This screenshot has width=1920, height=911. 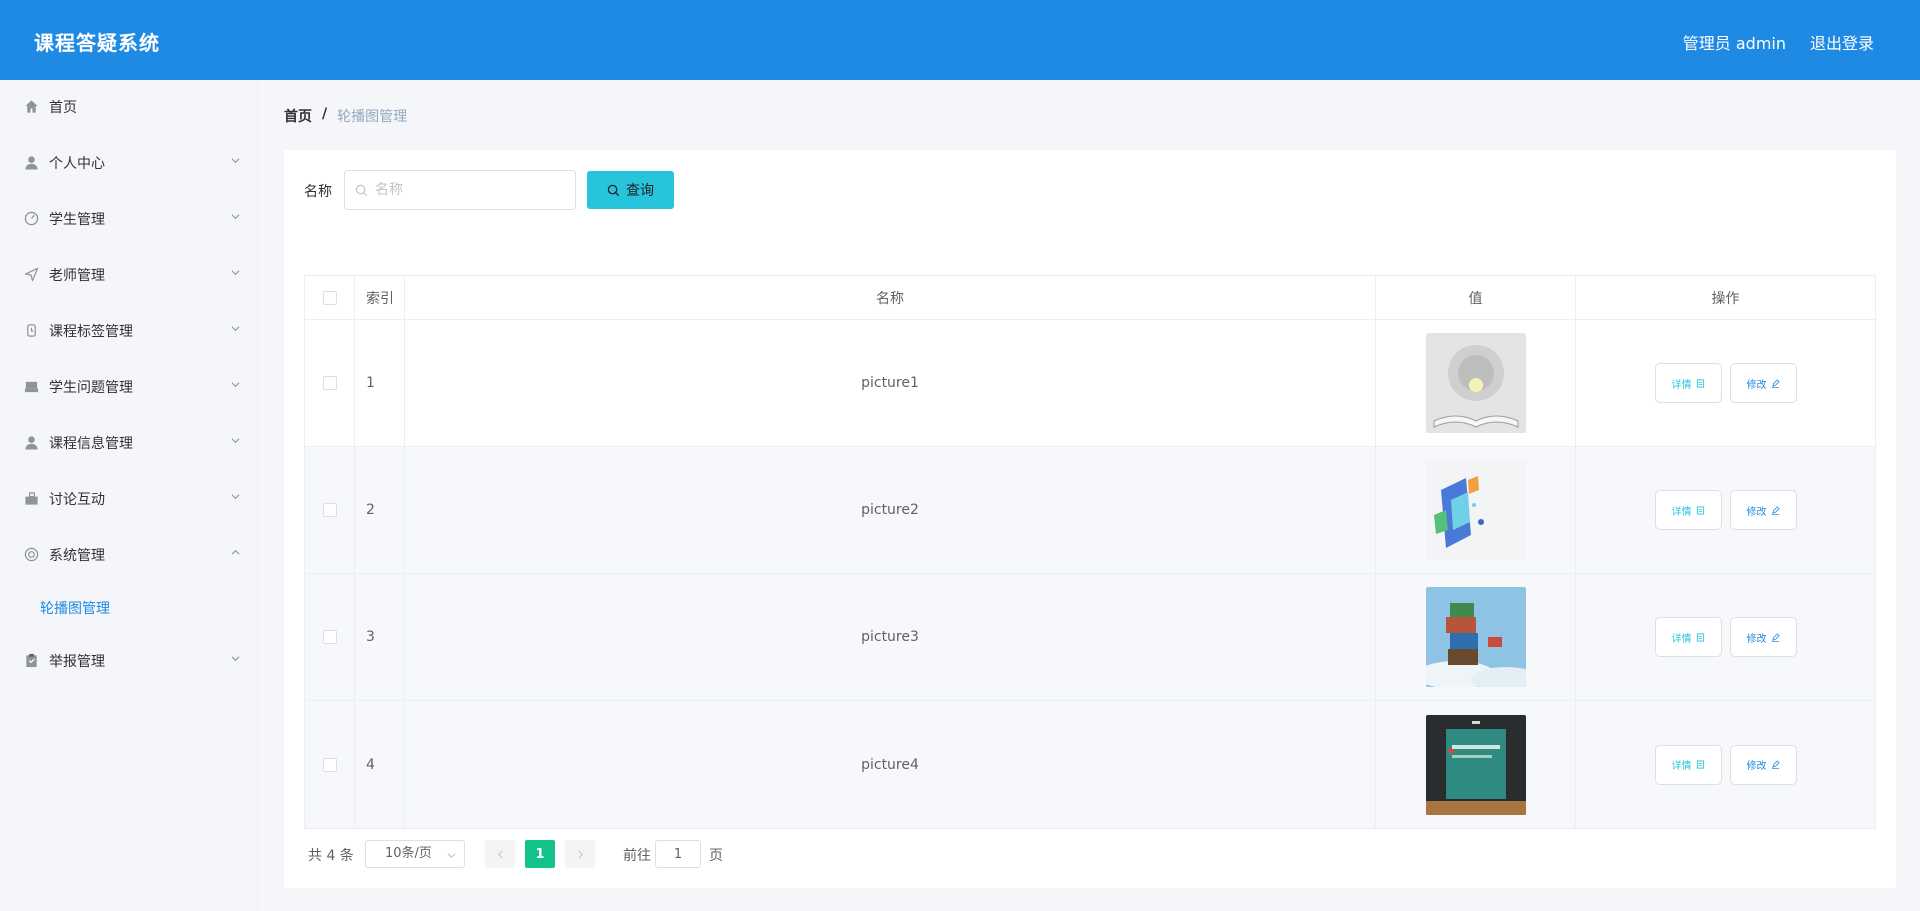 I want to click on sidebar-item-student-management: 学生管理, so click(x=129, y=218).